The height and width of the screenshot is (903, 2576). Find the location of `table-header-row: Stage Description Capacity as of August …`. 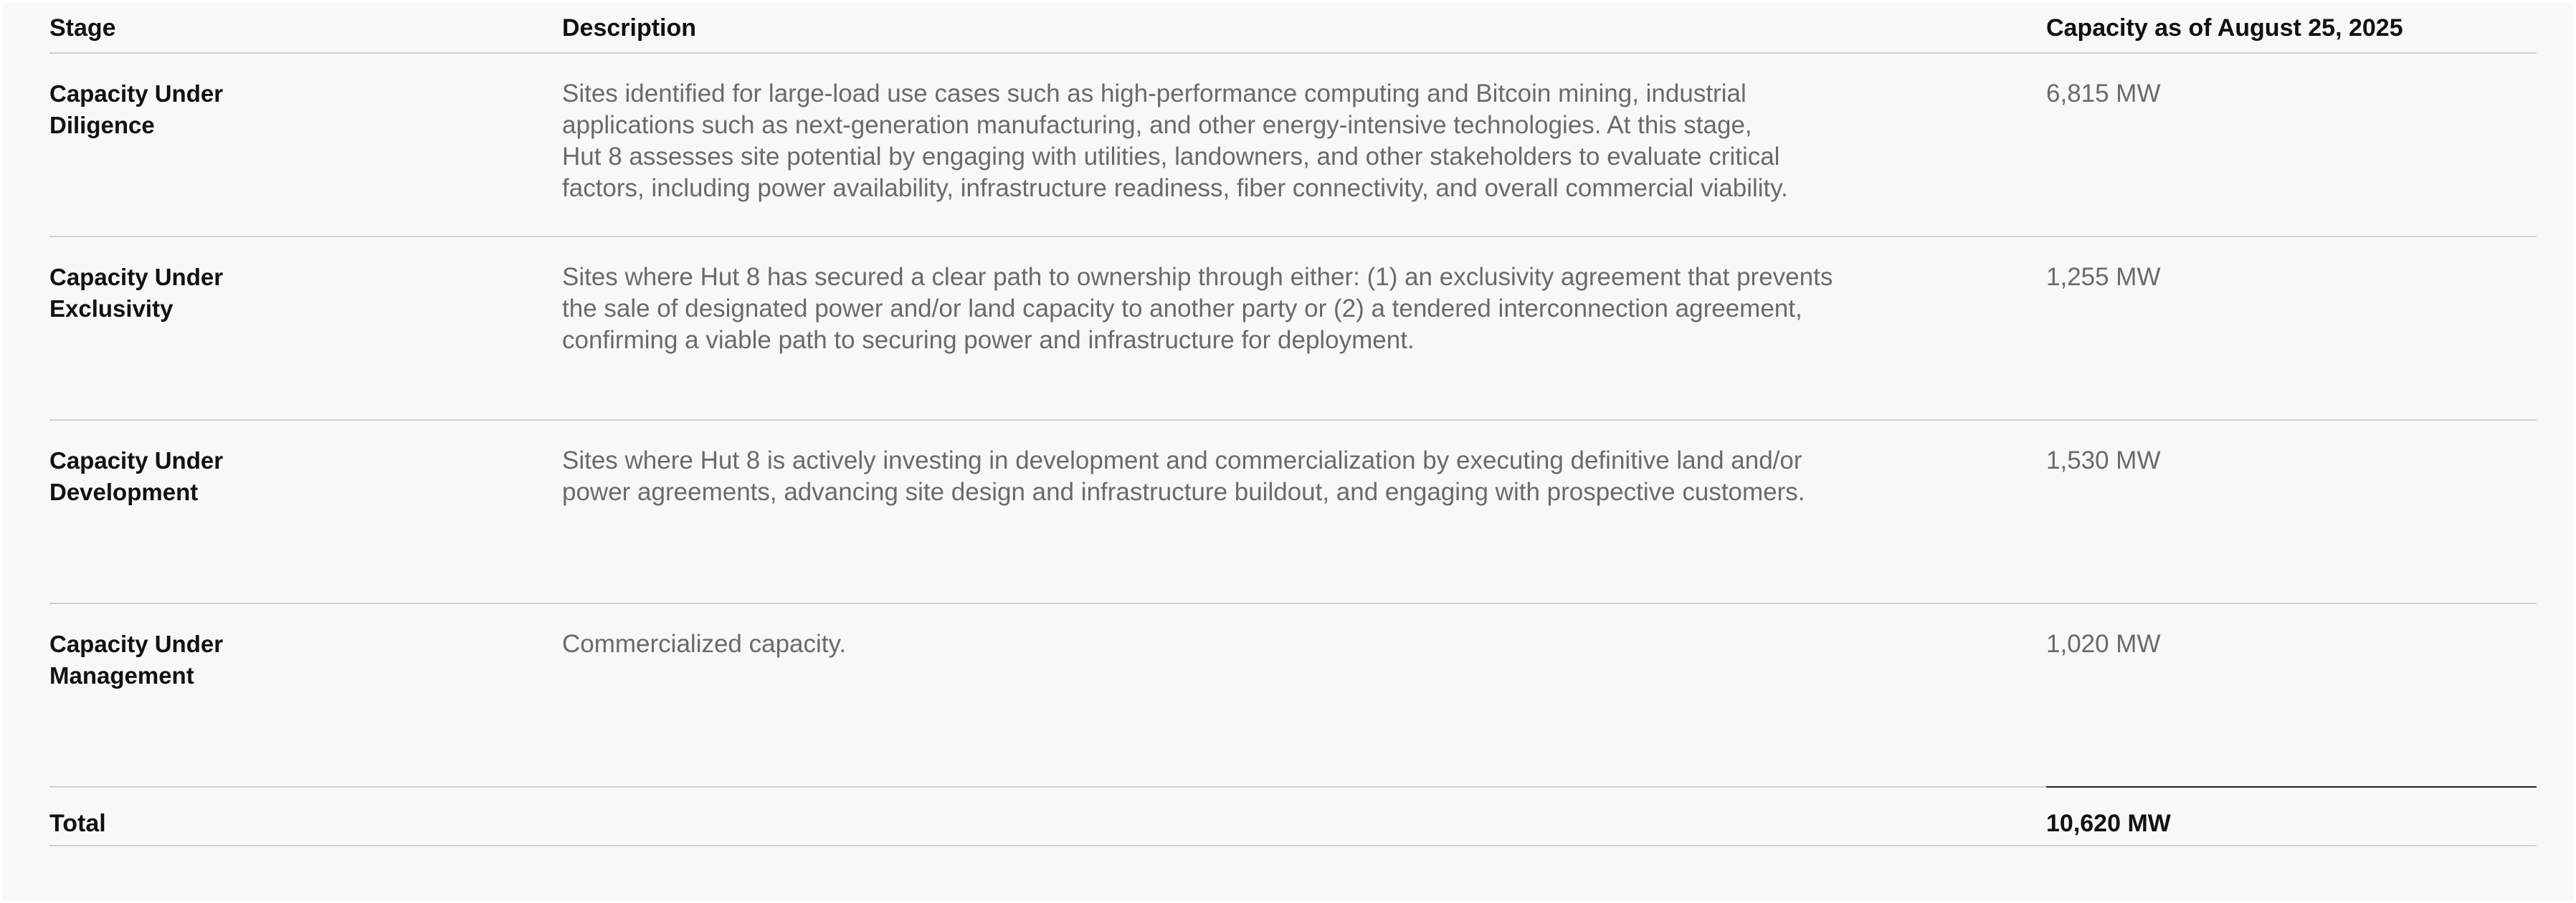

table-header-row: Stage Description Capacity as of August … is located at coordinates (1293, 28).